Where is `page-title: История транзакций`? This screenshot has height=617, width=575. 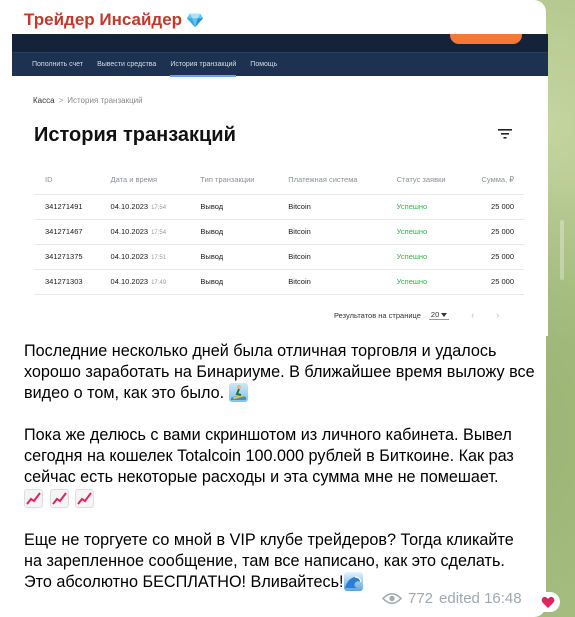
page-title: История транзакций is located at coordinates (135, 135).